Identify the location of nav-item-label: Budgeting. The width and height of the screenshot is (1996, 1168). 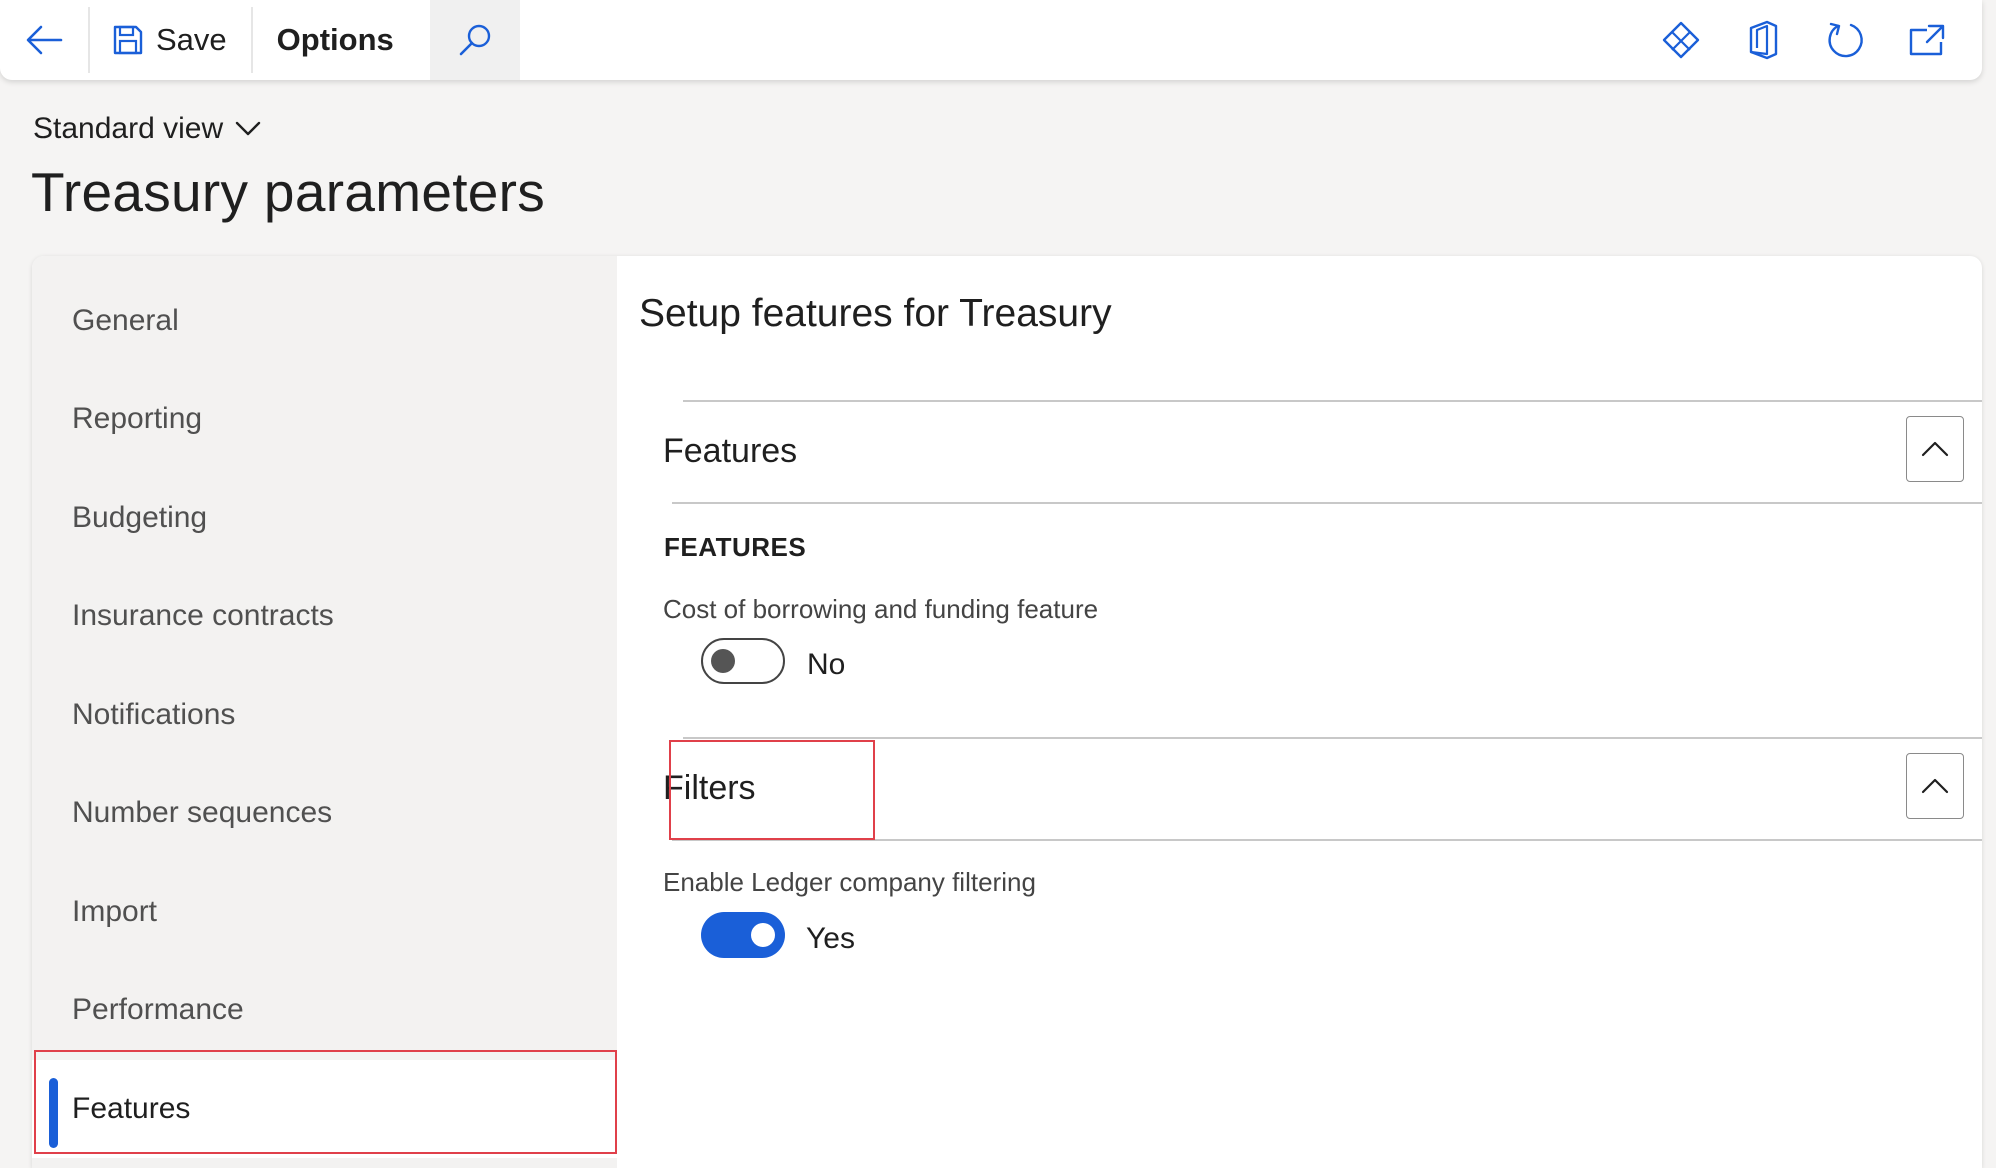
(140, 517).